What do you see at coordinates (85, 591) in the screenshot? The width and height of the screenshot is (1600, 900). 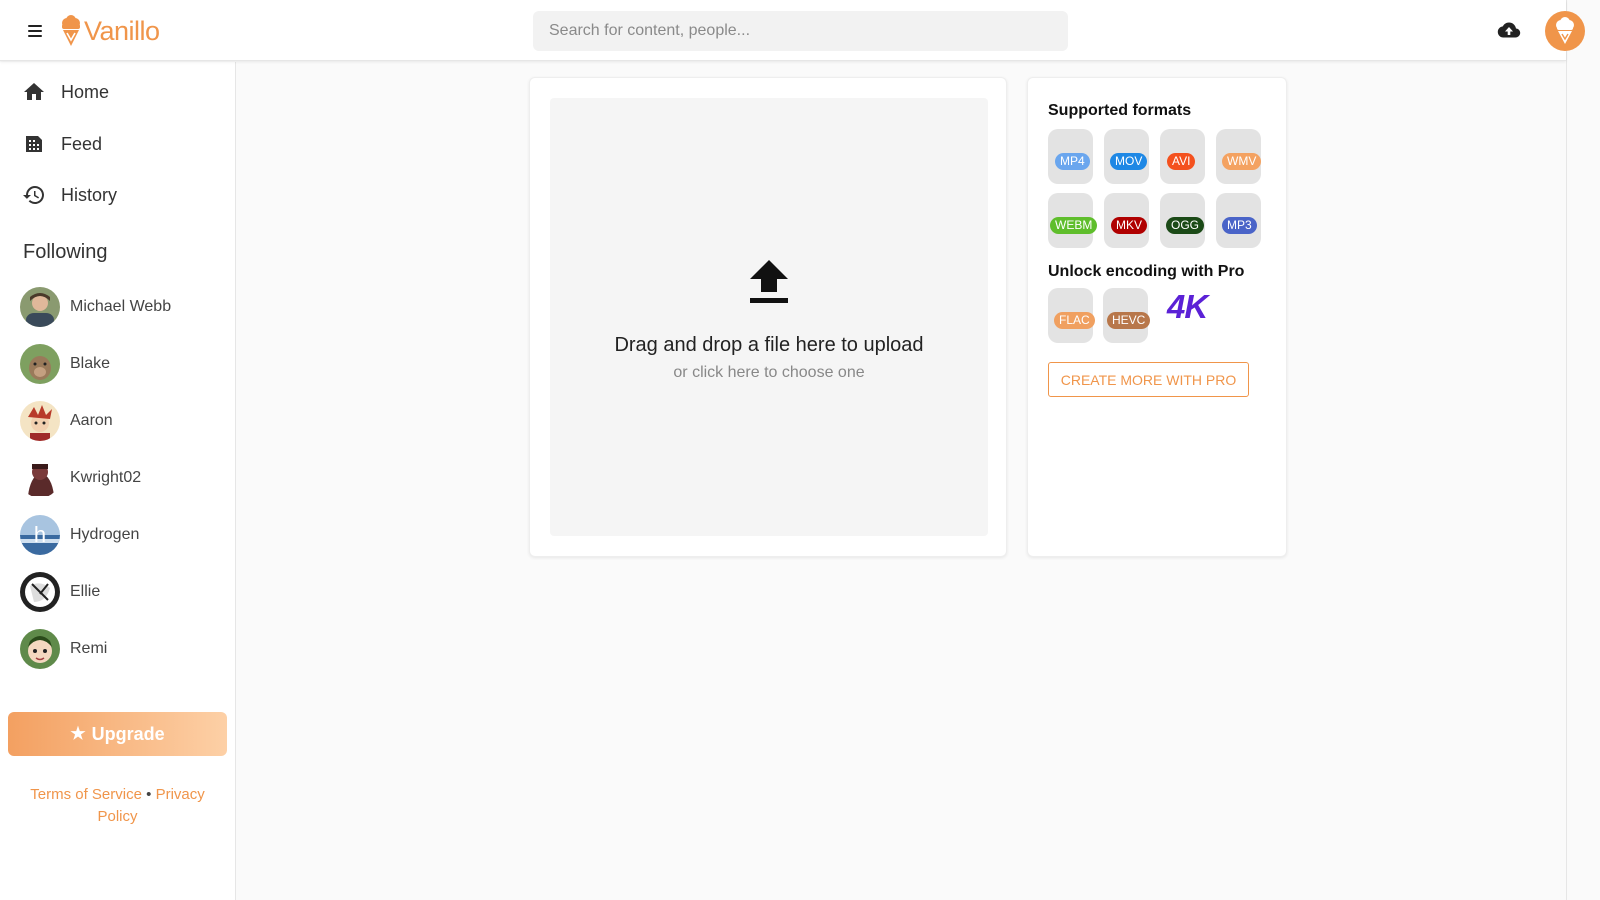 I see `following-name: Ellie` at bounding box center [85, 591].